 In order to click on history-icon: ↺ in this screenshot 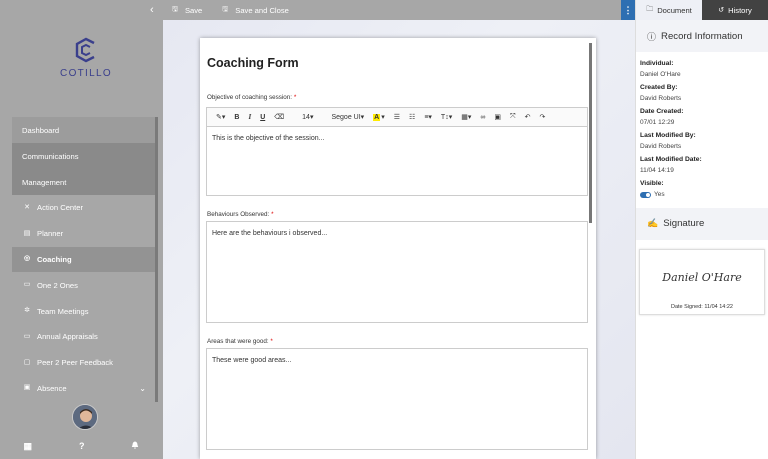, I will do `click(721, 10)`.